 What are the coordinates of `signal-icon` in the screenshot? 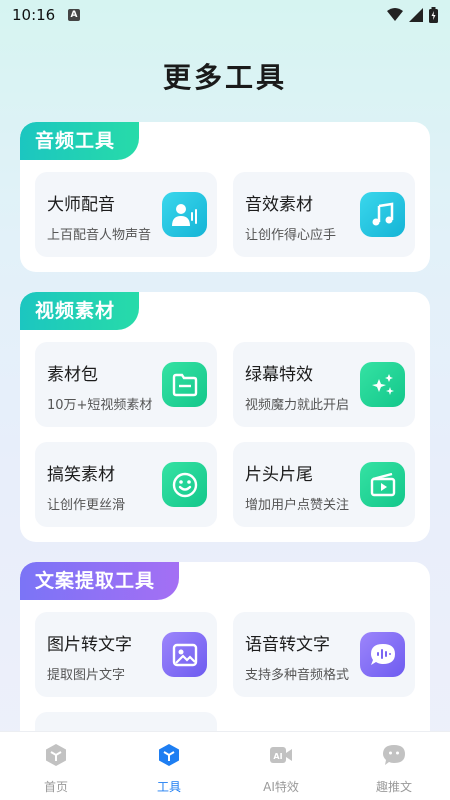 It's located at (416, 15).